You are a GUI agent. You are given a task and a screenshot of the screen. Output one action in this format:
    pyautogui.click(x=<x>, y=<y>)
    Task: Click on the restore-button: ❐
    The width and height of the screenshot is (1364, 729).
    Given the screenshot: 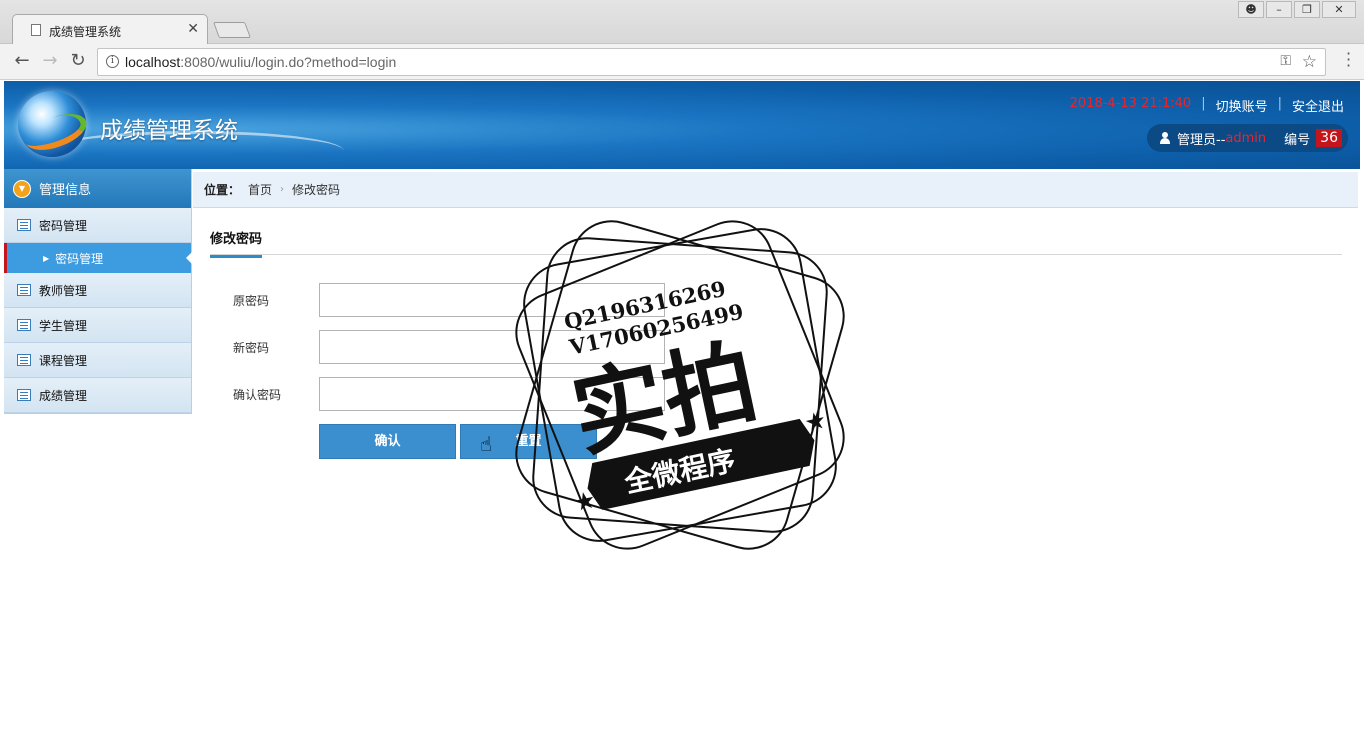 What is the action you would take?
    pyautogui.click(x=1307, y=9)
    